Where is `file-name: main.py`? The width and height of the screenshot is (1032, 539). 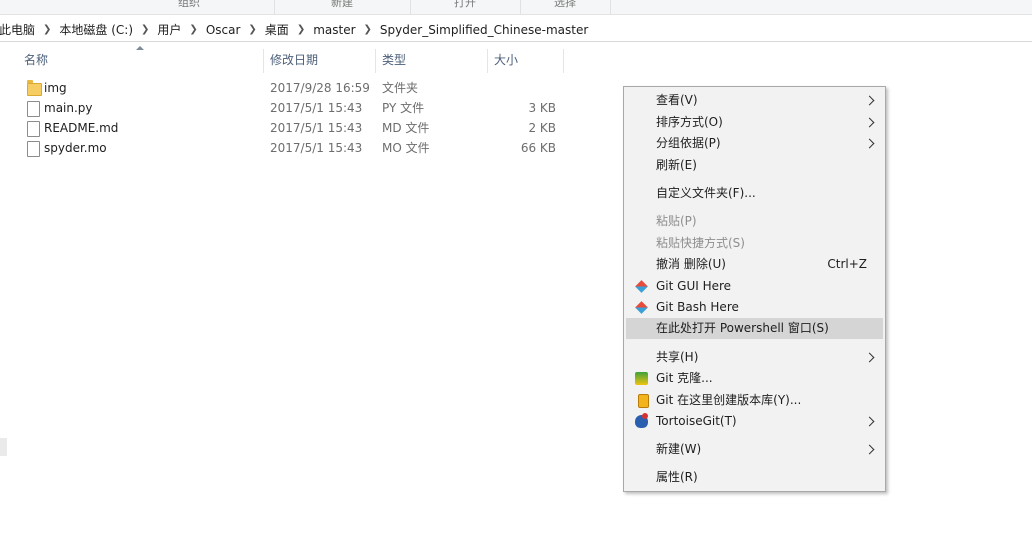 file-name: main.py is located at coordinates (68, 108).